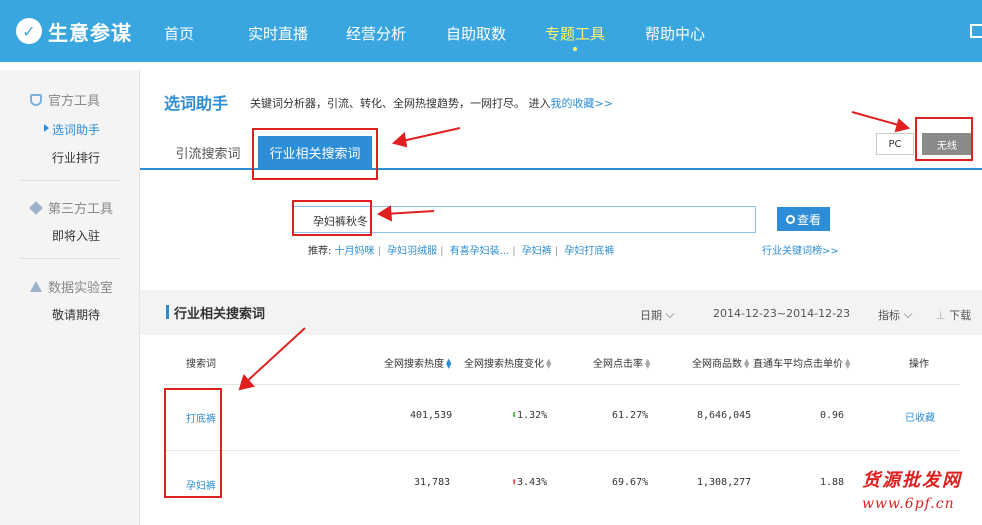  I want to click on nav-home: 首页, so click(179, 33).